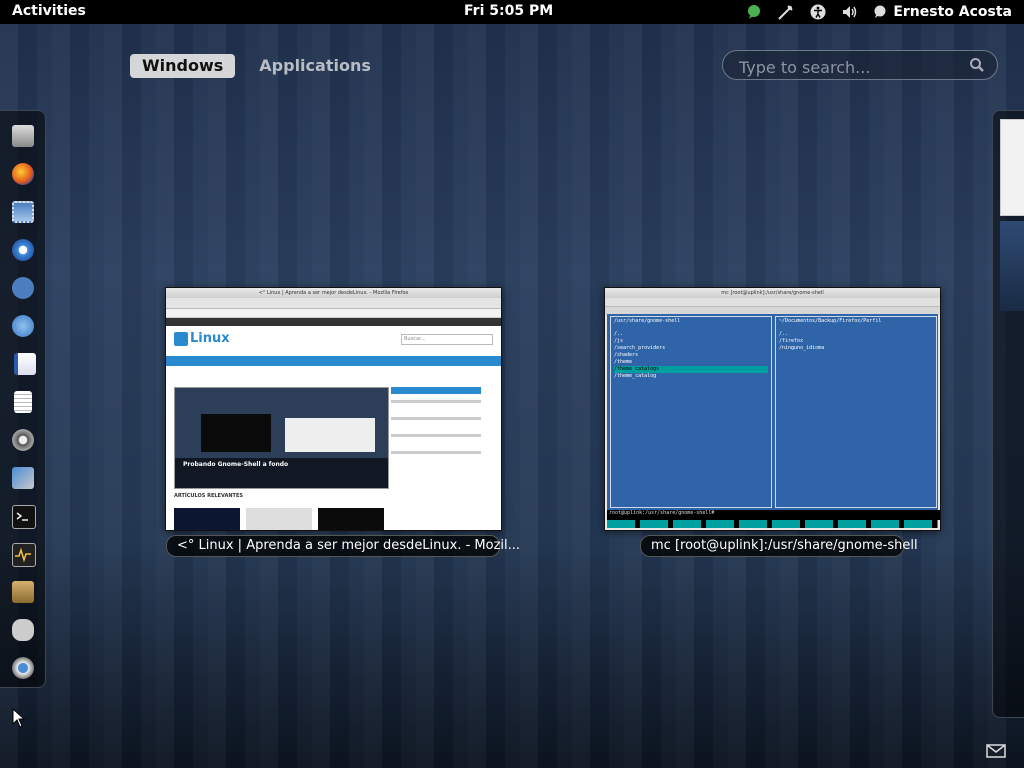 Image resolution: width=1024 pixels, height=768 pixels. I want to click on workspace-preview-empty, so click(1012, 266).